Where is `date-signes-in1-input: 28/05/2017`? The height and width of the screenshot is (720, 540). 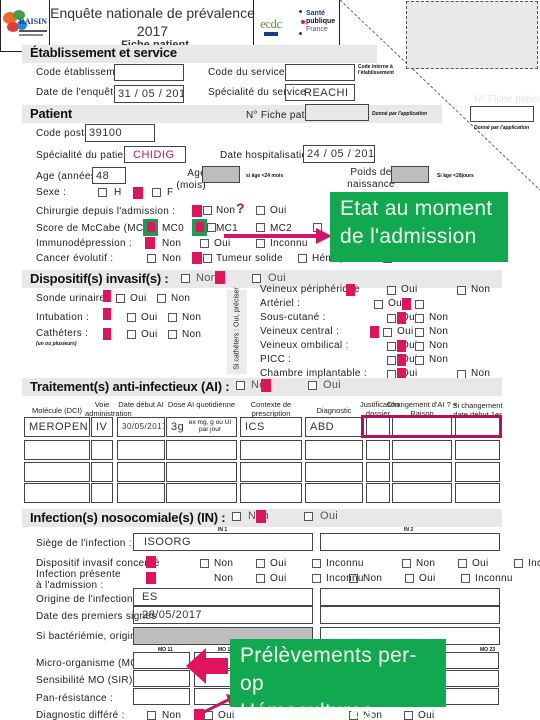 date-signes-in1-input: 28/05/2017 is located at coordinates (223, 615).